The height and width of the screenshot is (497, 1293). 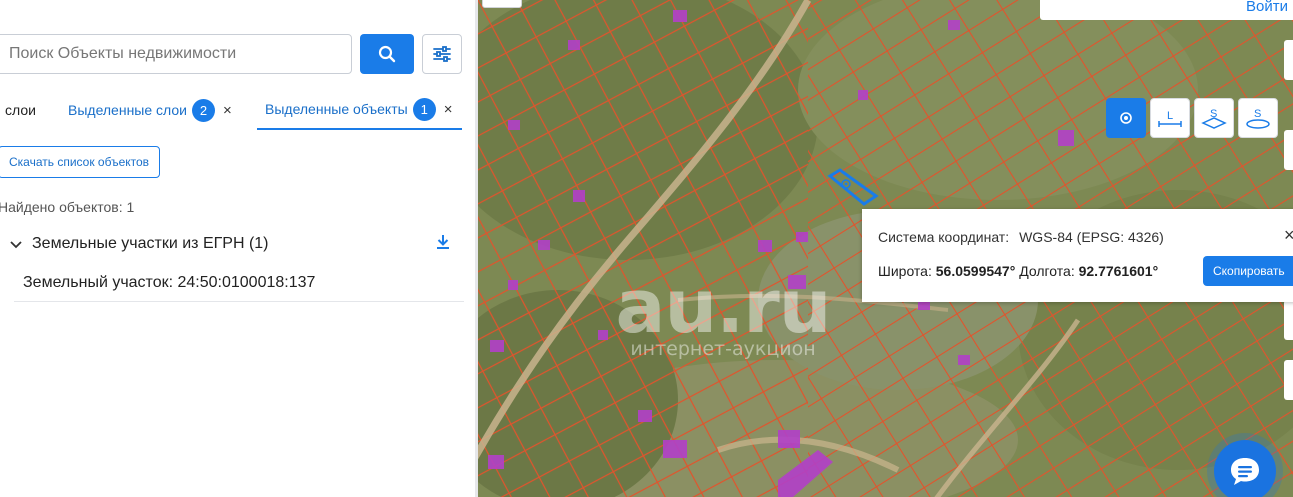 I want to click on chat-icon, so click(x=1245, y=471).